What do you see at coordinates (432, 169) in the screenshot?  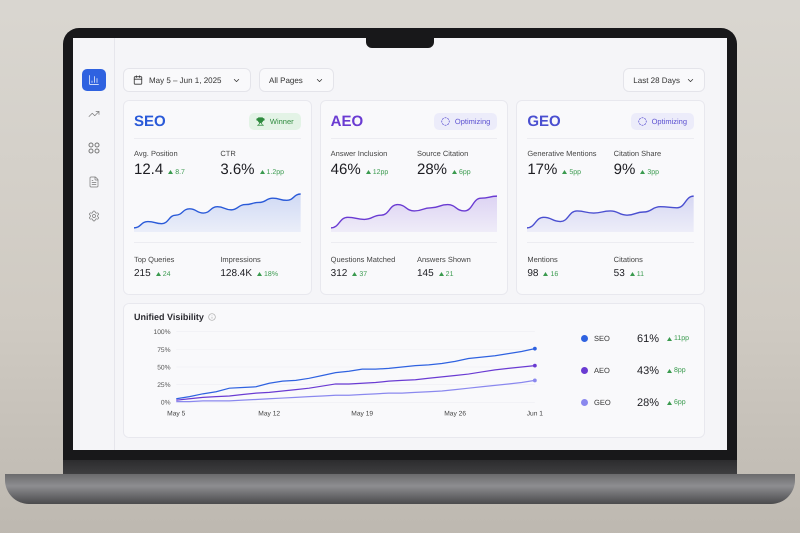 I see `metric-value: 28%` at bounding box center [432, 169].